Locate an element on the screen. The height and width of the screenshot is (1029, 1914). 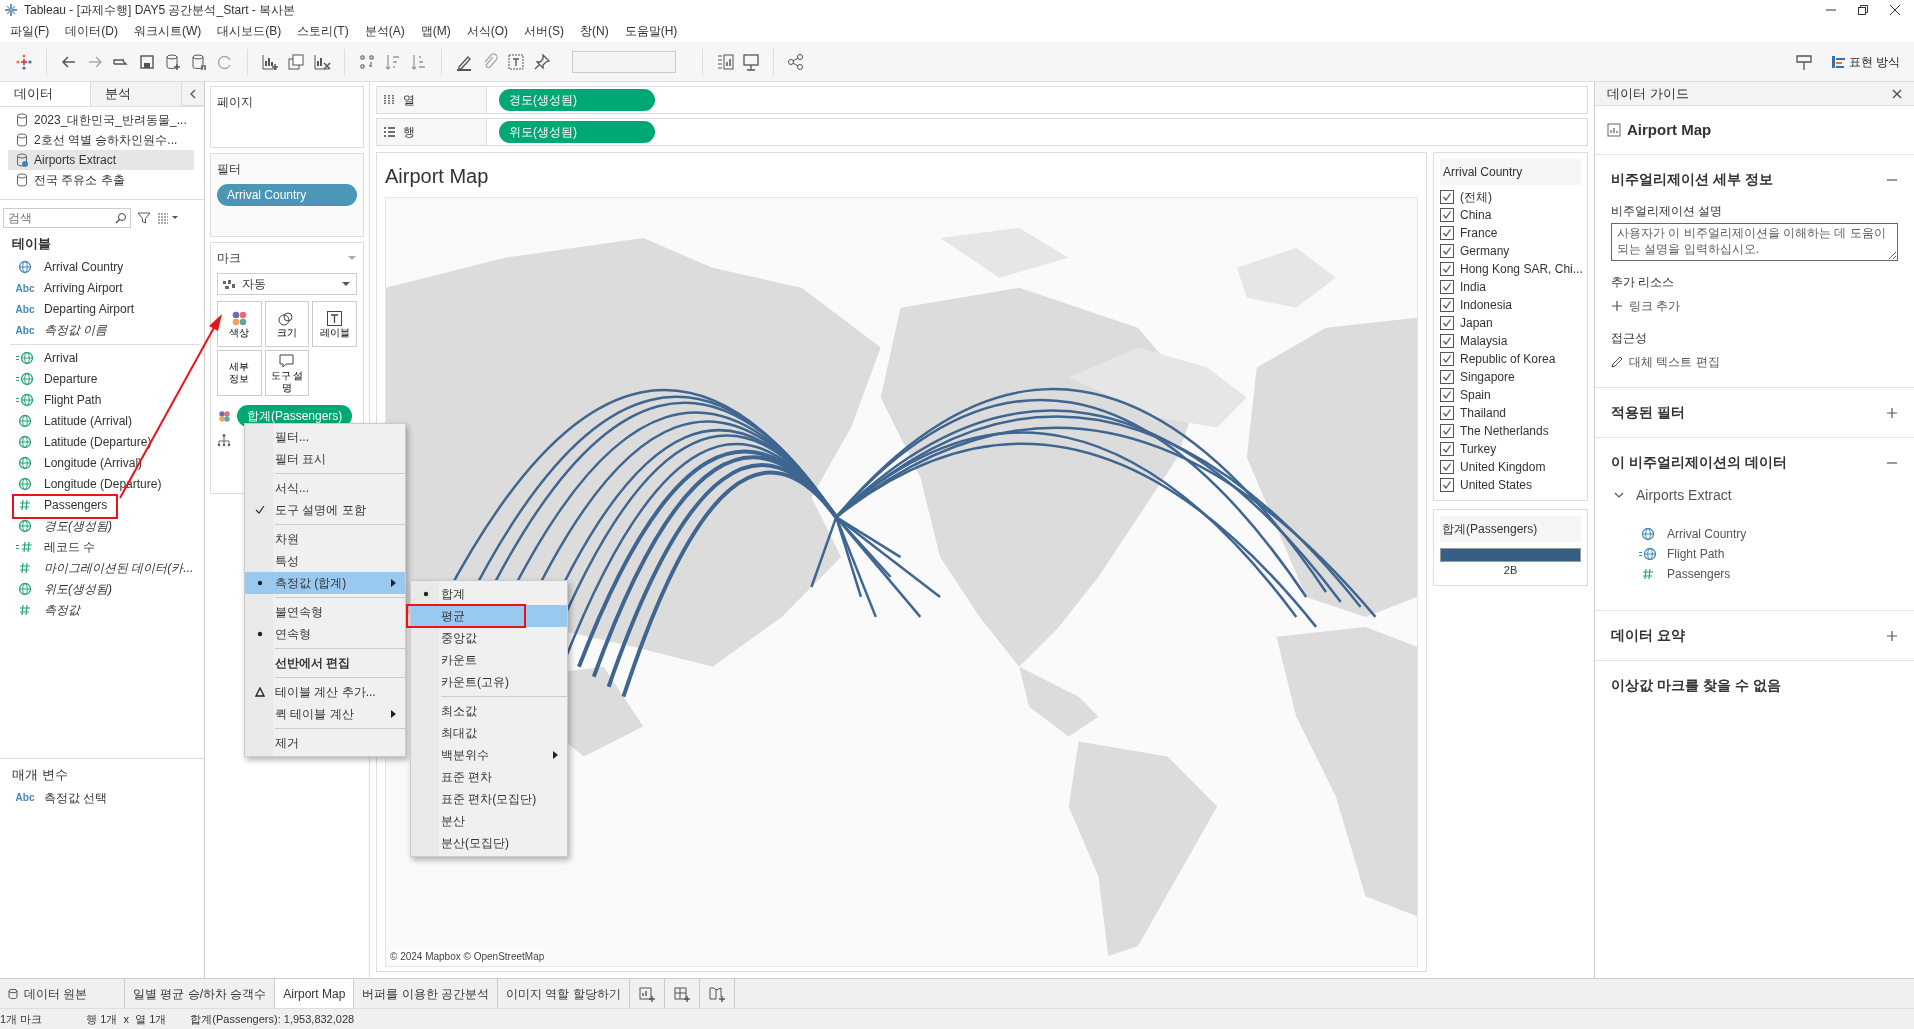
menu-item: 합계 is located at coordinates (489, 594).